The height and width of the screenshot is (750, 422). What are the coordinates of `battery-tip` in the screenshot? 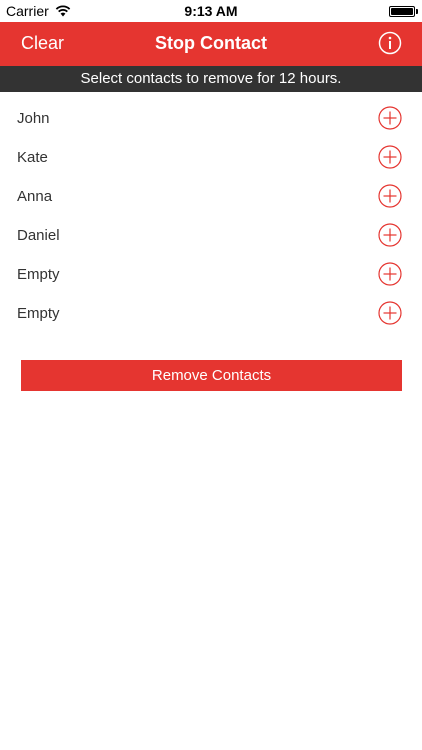 It's located at (417, 11).